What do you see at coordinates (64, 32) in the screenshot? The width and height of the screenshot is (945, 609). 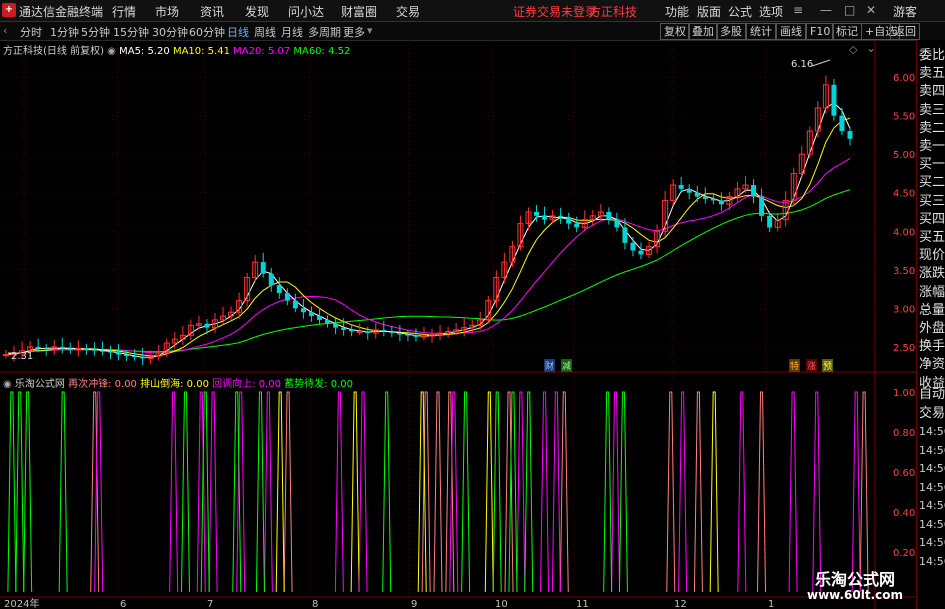 I see `period-1min: 1分钟` at bounding box center [64, 32].